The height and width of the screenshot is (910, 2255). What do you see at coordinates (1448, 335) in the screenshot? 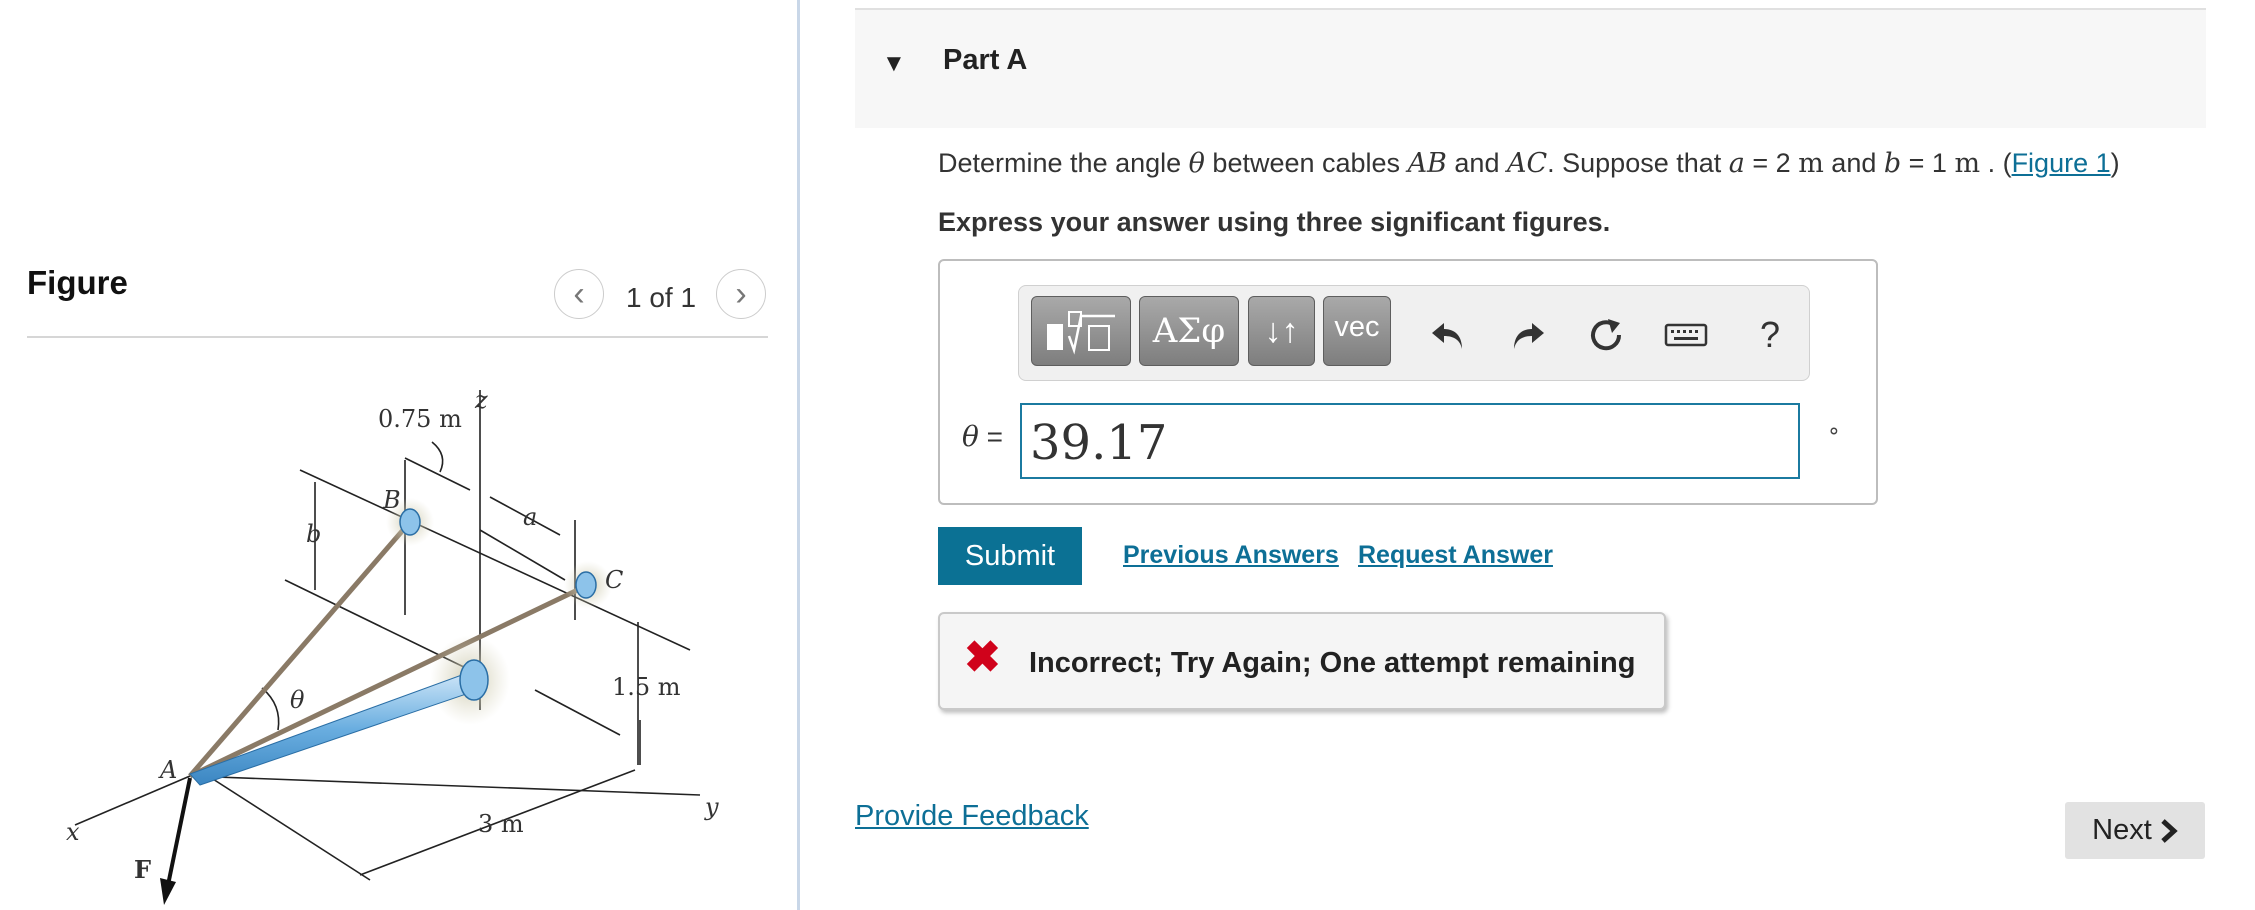
I see `undo-icon` at bounding box center [1448, 335].